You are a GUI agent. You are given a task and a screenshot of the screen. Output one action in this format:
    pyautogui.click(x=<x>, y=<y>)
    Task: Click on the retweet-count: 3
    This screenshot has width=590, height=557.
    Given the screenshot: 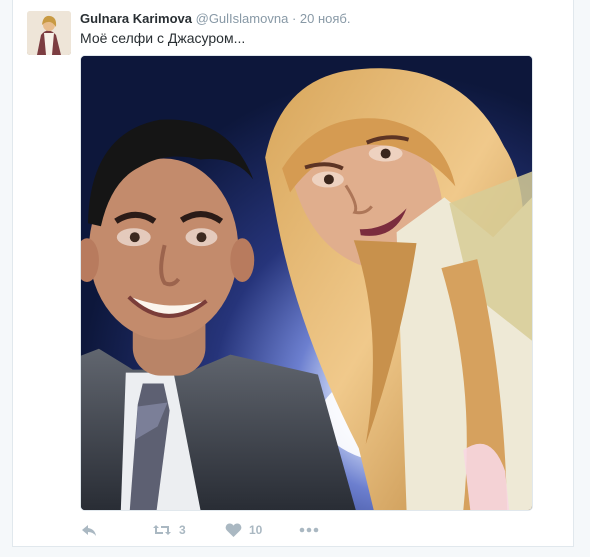 What is the action you would take?
    pyautogui.click(x=182, y=530)
    